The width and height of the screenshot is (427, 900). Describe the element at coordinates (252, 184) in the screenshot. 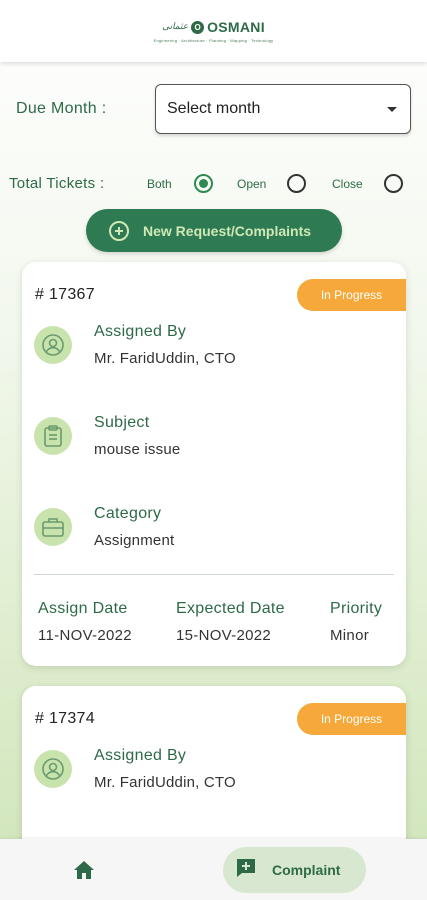

I see `radio-open-label: Open` at that location.